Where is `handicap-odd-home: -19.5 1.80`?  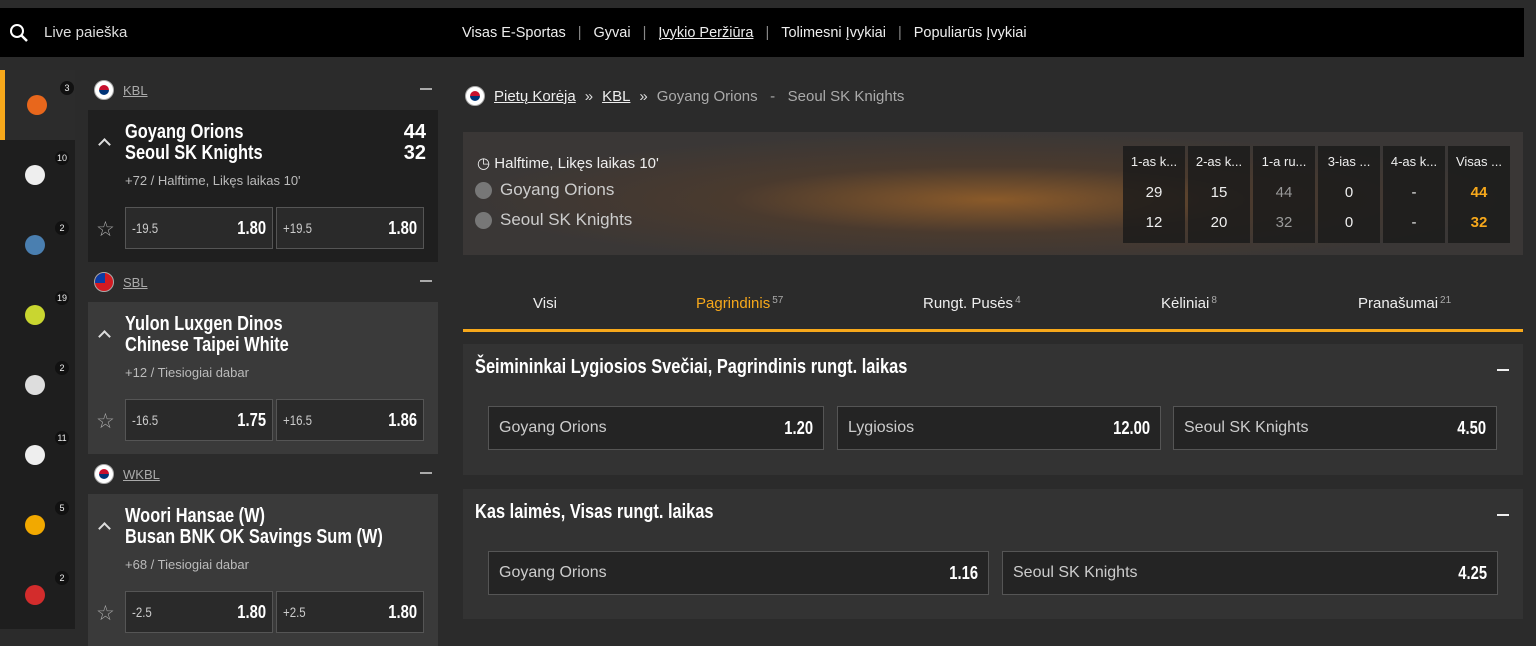 handicap-odd-home: -19.5 1.80 is located at coordinates (199, 228).